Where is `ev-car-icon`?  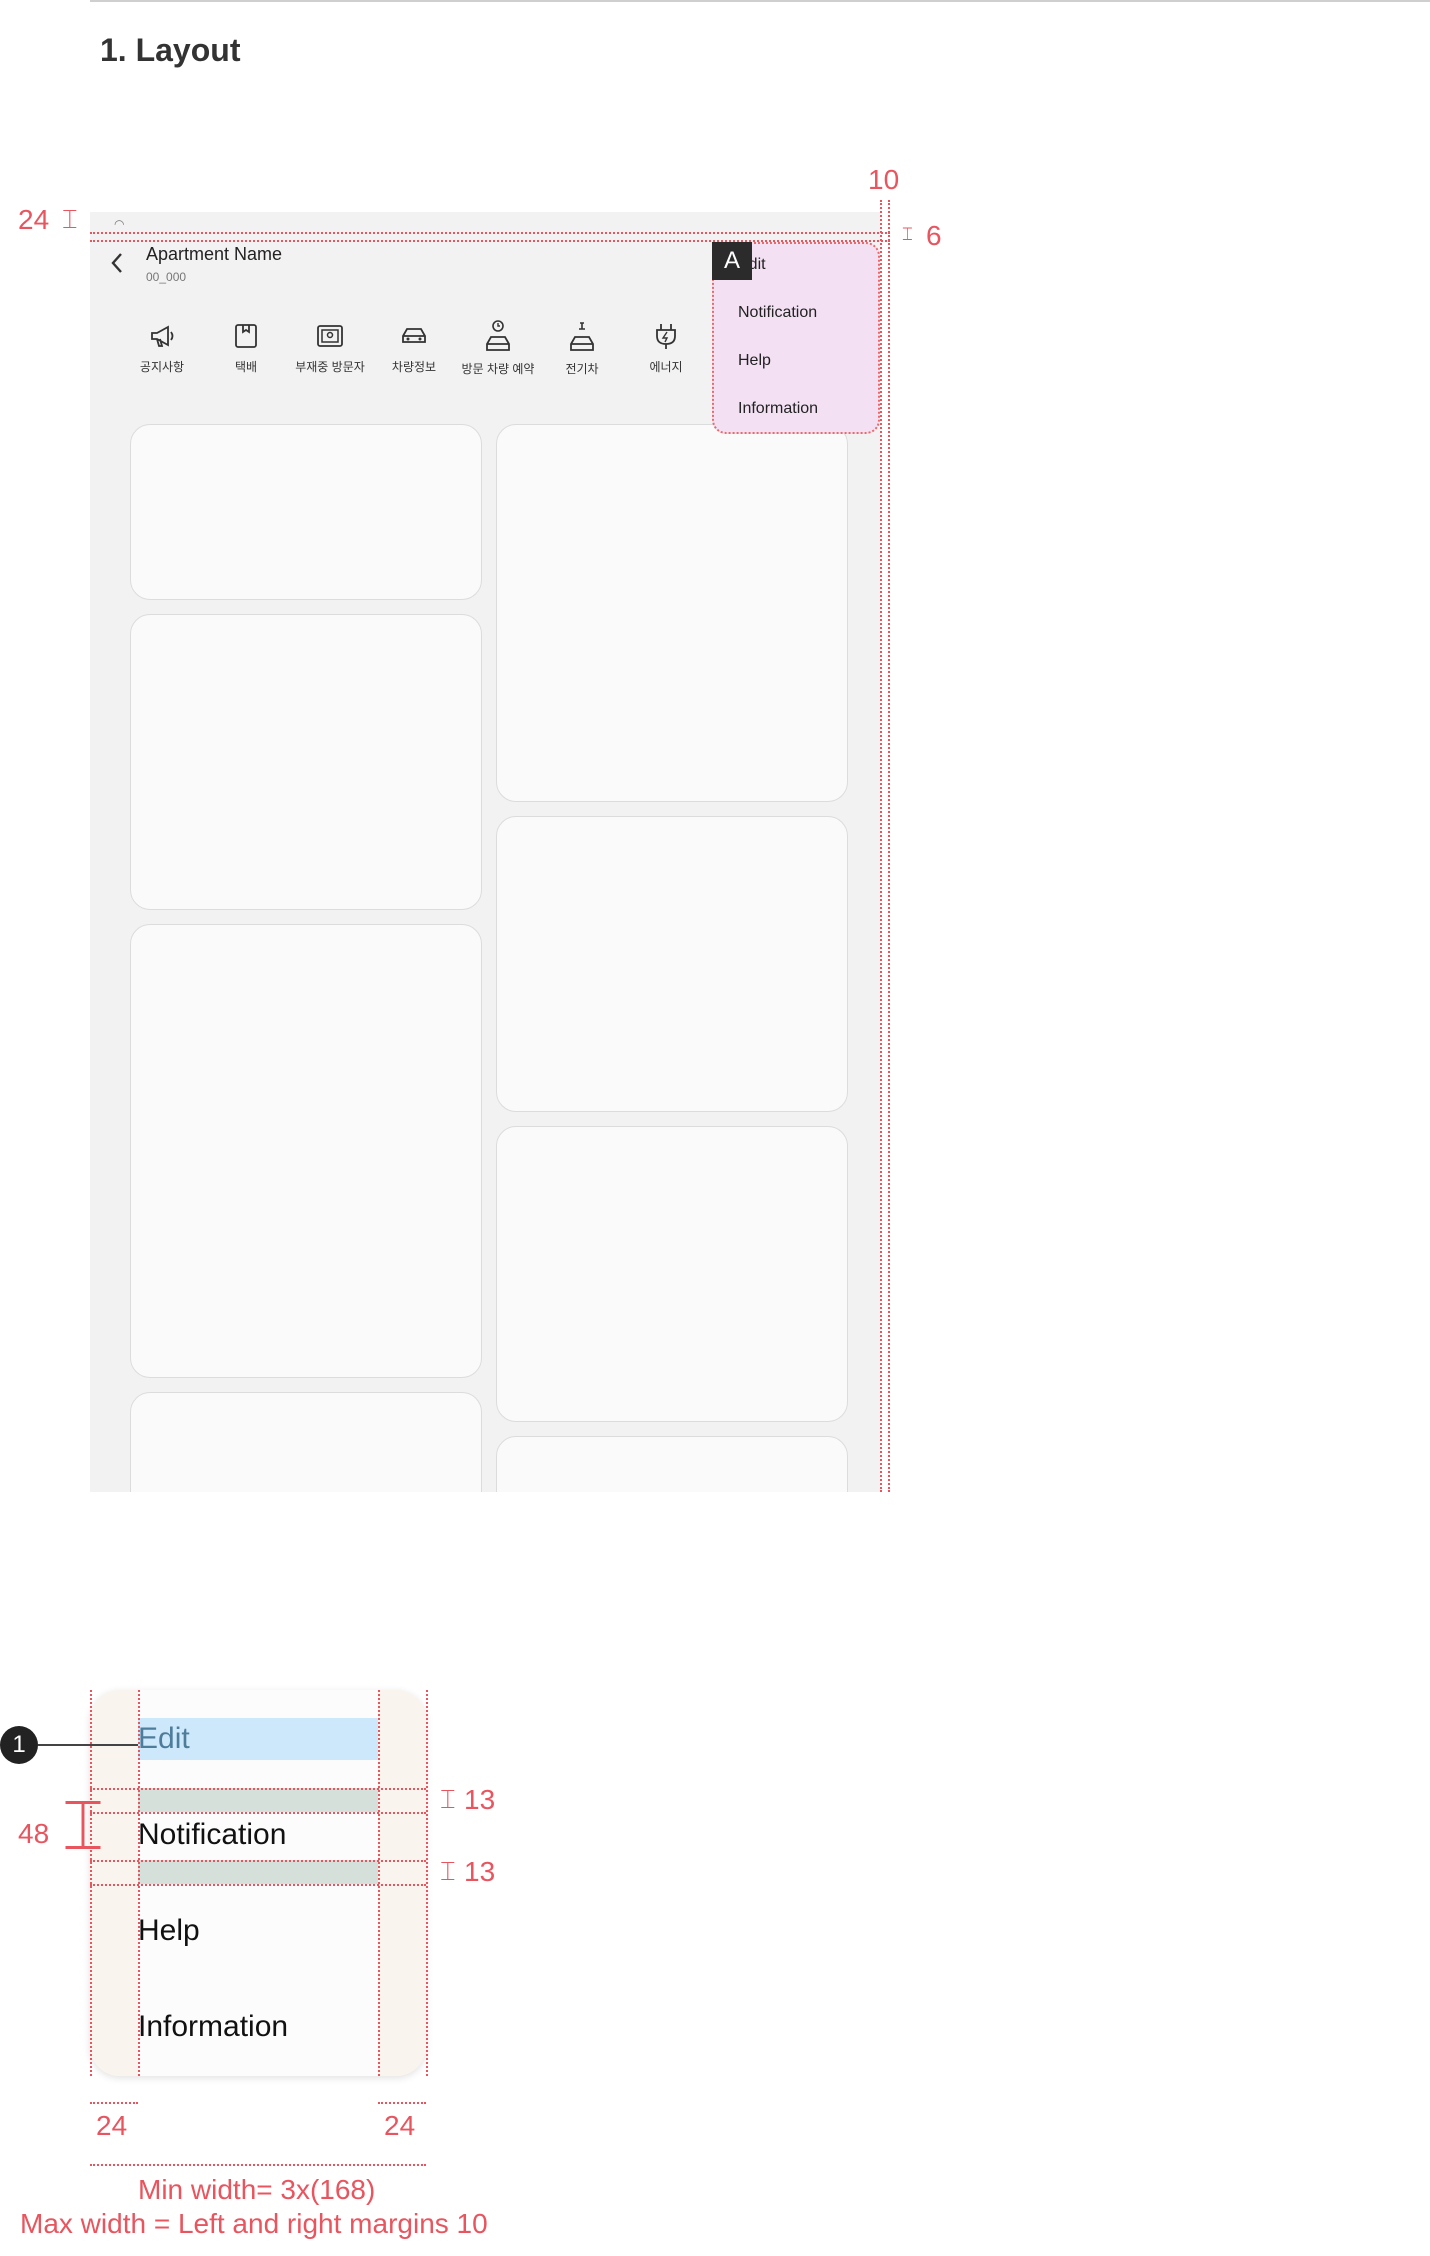 ev-car-icon is located at coordinates (582, 336).